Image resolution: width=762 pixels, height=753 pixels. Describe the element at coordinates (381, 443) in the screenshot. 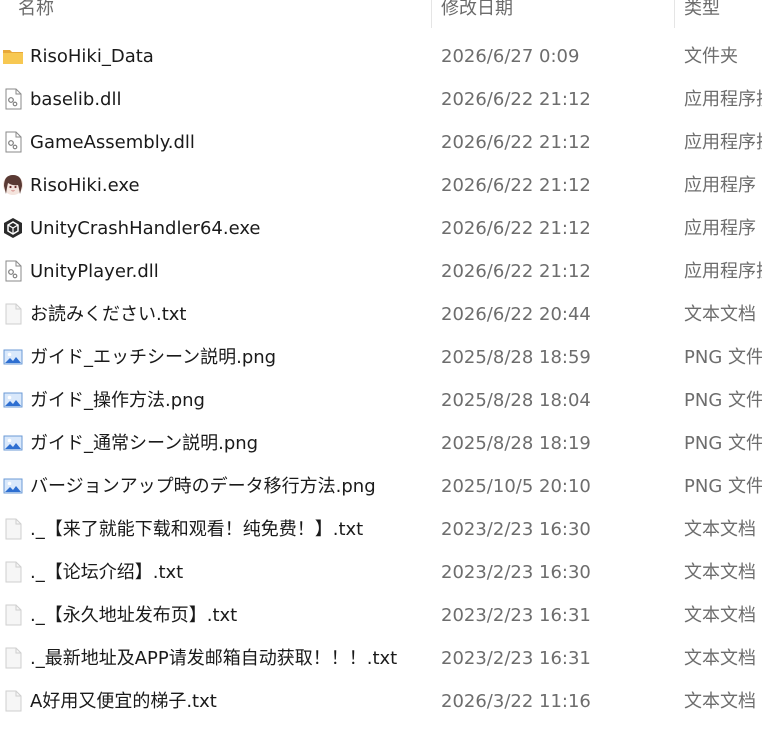

I see `file-row: ガイド_通常シーン説明.png 2025/8/28 18:19 PNG 文件` at that location.